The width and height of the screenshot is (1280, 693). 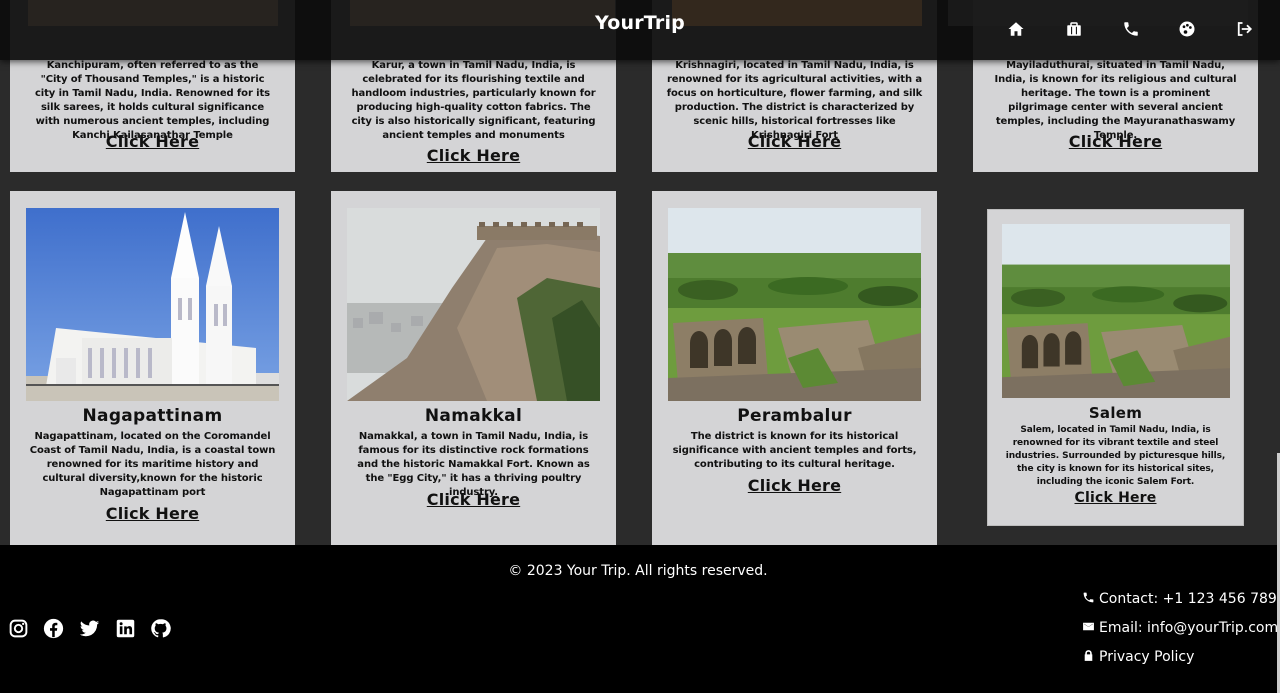 I want to click on card-title: Namakkal, so click(x=473, y=416).